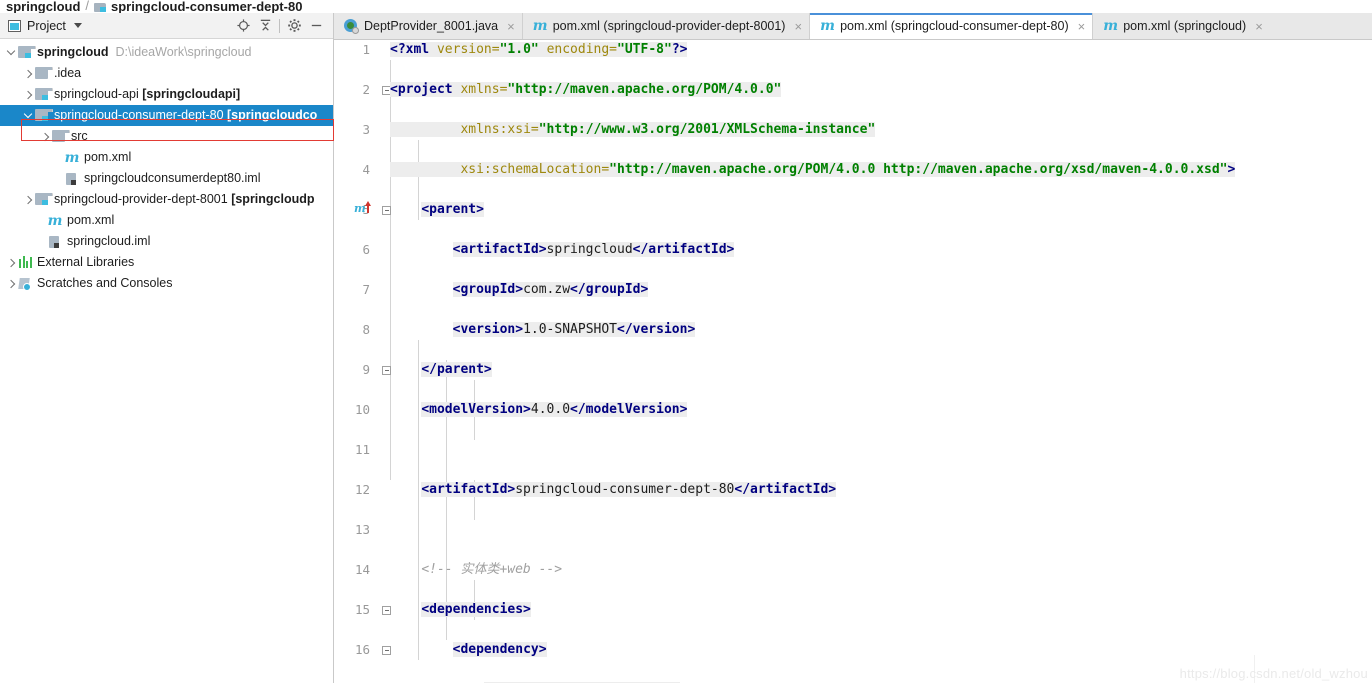 This screenshot has width=1372, height=683. What do you see at coordinates (362, 649) in the screenshot?
I see `line-number: 16` at bounding box center [362, 649].